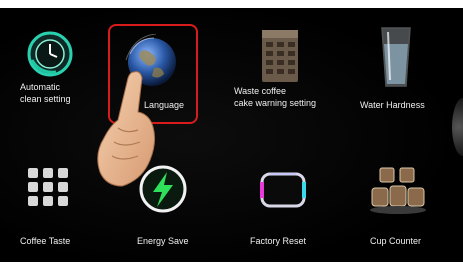  I want to click on tile-automatic-clean: Automatic clean setting, so click(54, 73).